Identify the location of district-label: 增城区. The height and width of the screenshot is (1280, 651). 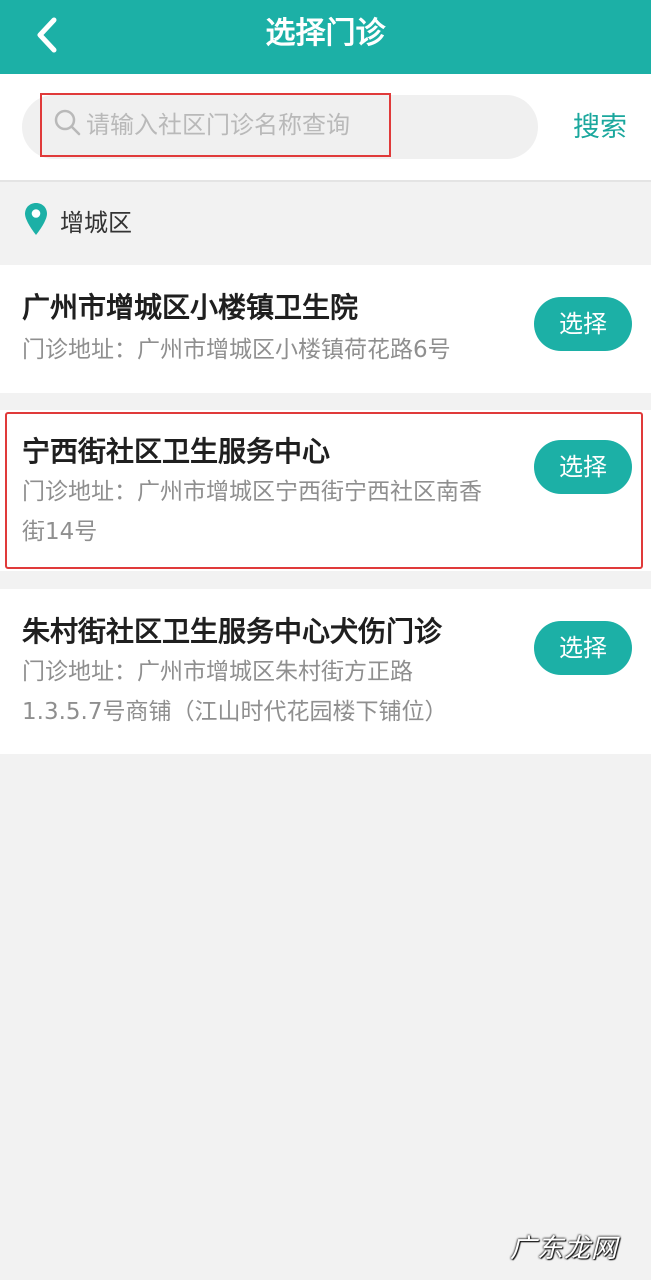
(96, 223).